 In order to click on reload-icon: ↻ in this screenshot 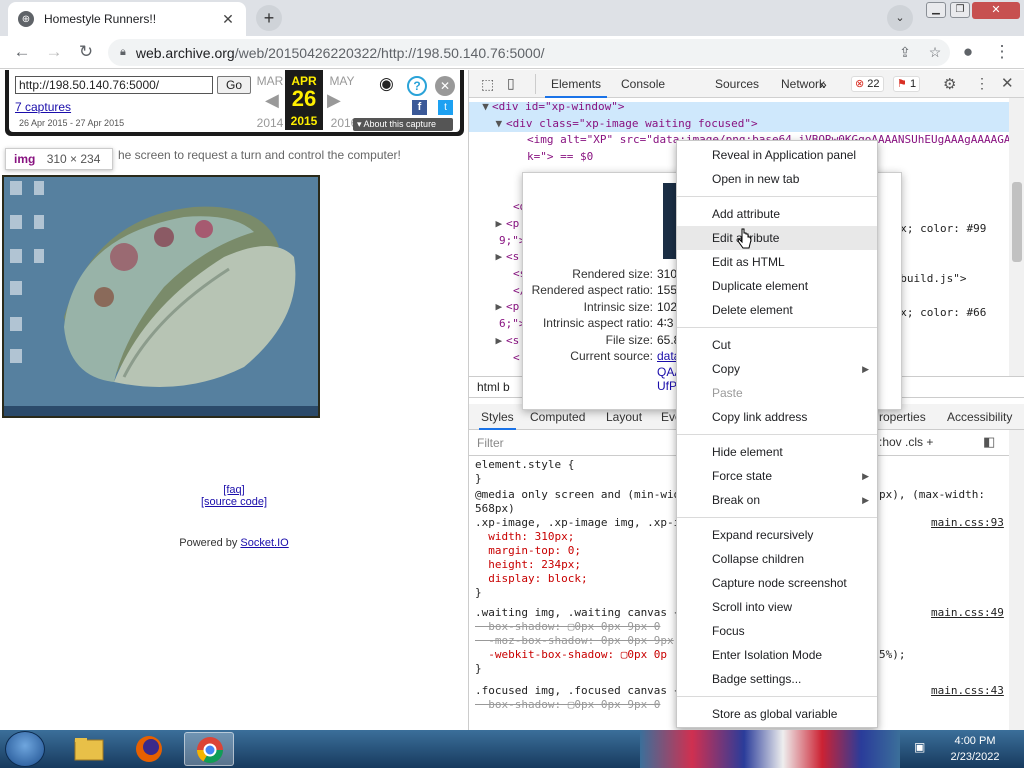, I will do `click(86, 52)`.